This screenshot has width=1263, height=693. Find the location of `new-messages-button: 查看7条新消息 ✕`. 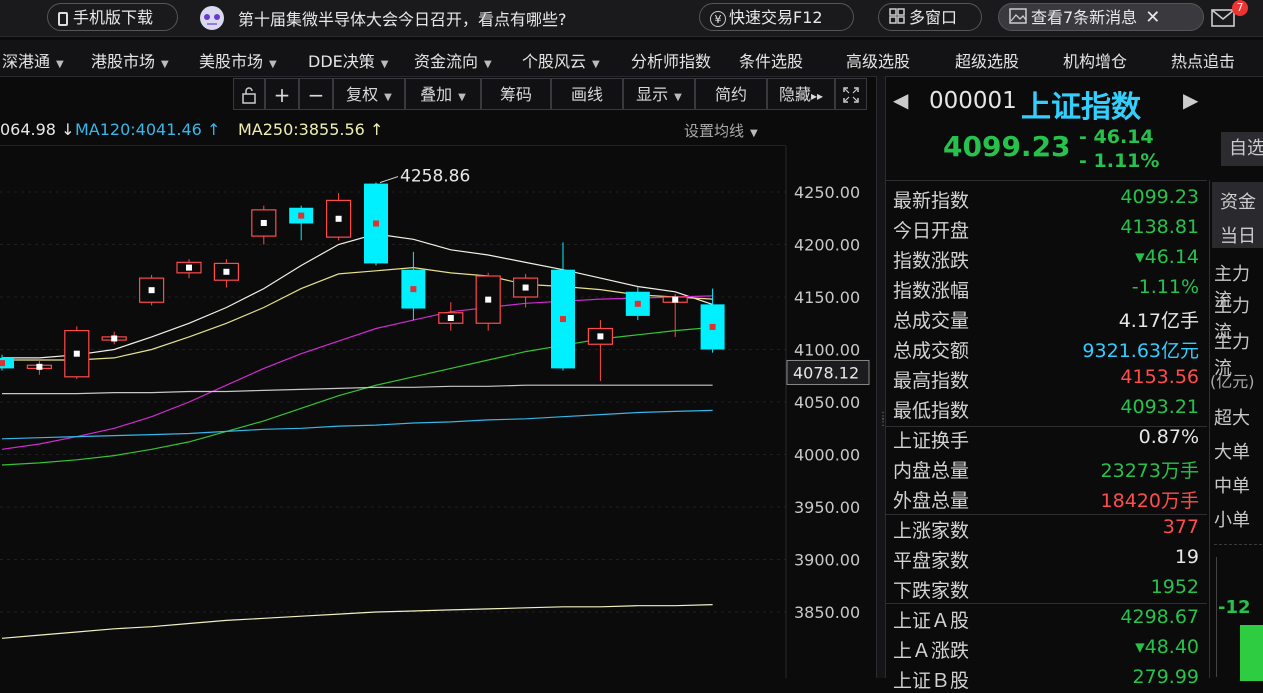

new-messages-button: 查看7条新消息 ✕ is located at coordinates (1101, 17).